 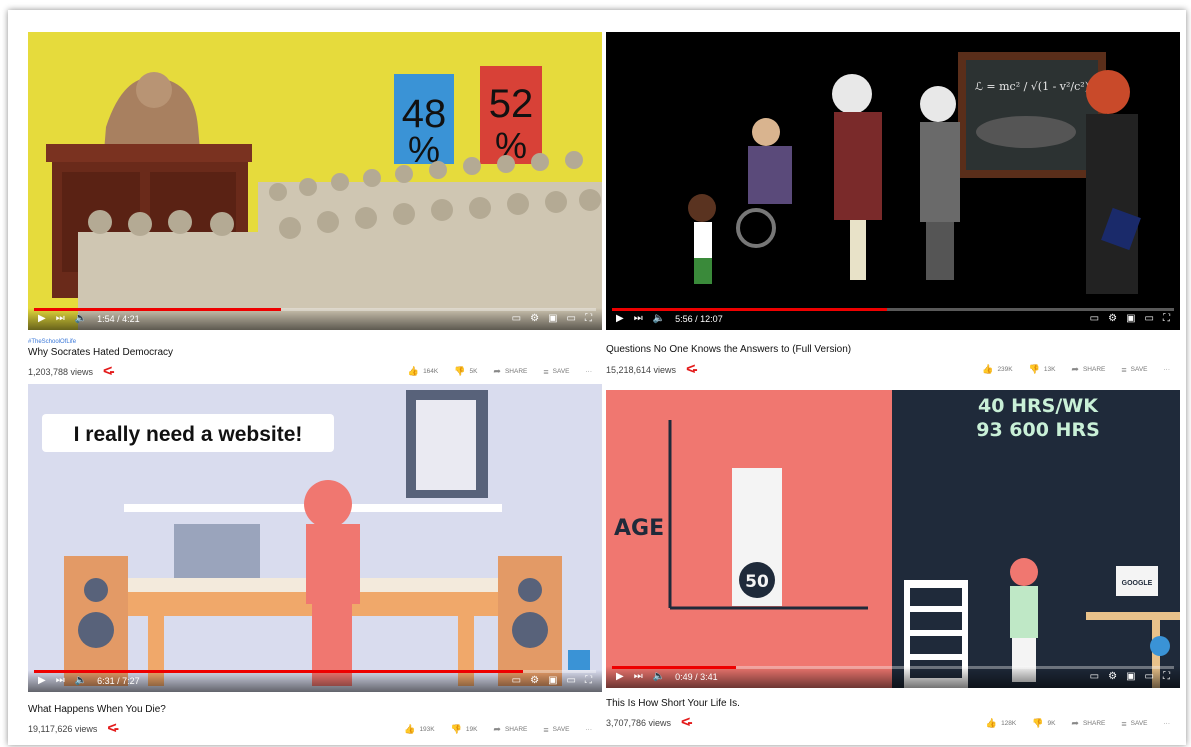 What do you see at coordinates (118, 681) in the screenshot?
I see `time-display-3: 6:31 / 7:27` at bounding box center [118, 681].